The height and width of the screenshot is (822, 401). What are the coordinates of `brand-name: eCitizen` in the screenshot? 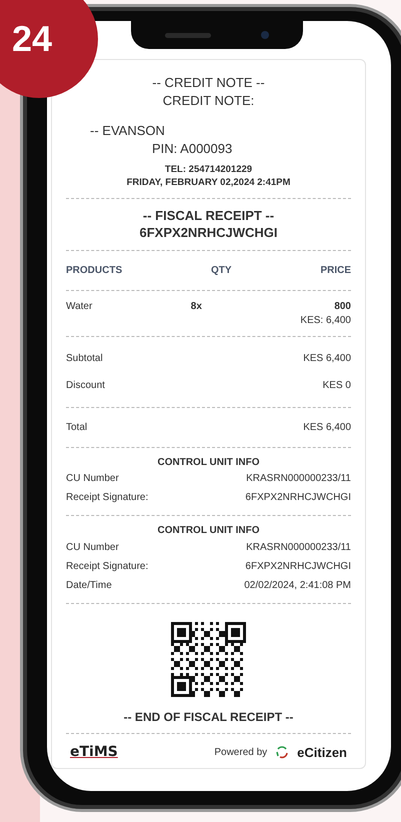 It's located at (322, 752).